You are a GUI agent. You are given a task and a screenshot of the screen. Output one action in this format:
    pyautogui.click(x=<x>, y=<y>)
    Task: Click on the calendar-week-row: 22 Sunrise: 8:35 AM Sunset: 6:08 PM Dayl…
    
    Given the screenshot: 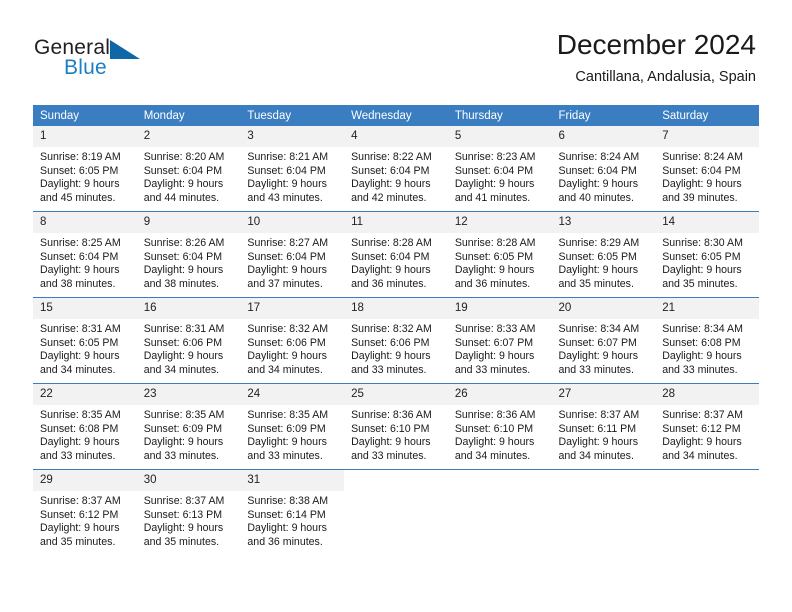 What is the action you would take?
    pyautogui.click(x=396, y=426)
    